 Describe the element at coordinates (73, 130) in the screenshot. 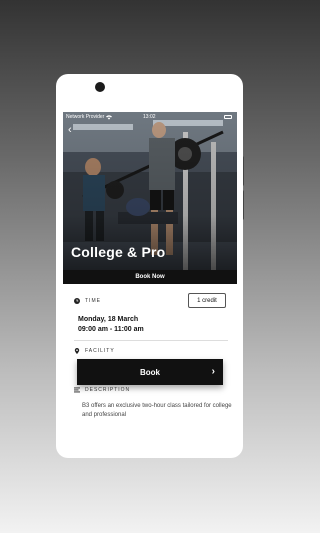

I see `back-arrow-icon: ‹` at that location.